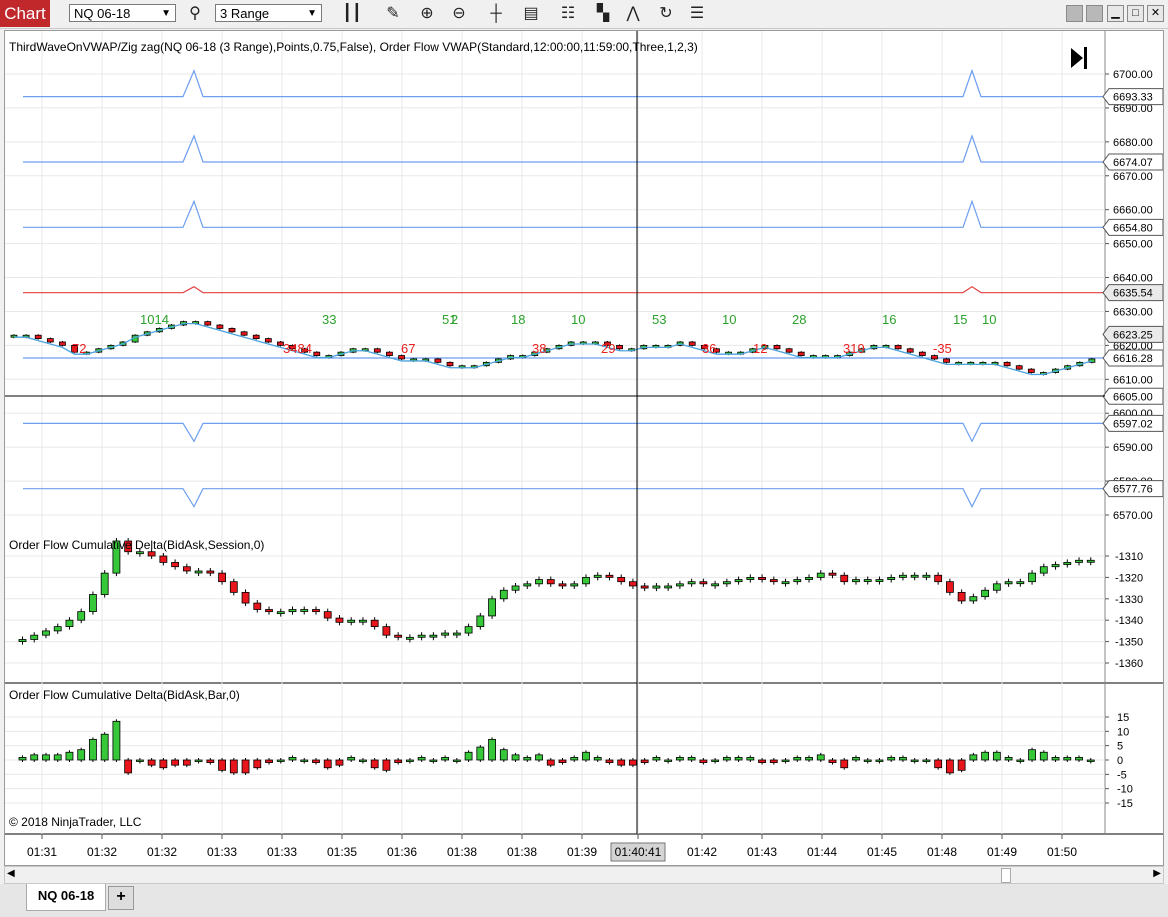 This screenshot has width=1168, height=917. What do you see at coordinates (709, 348) in the screenshot?
I see `wave-label: 36` at bounding box center [709, 348].